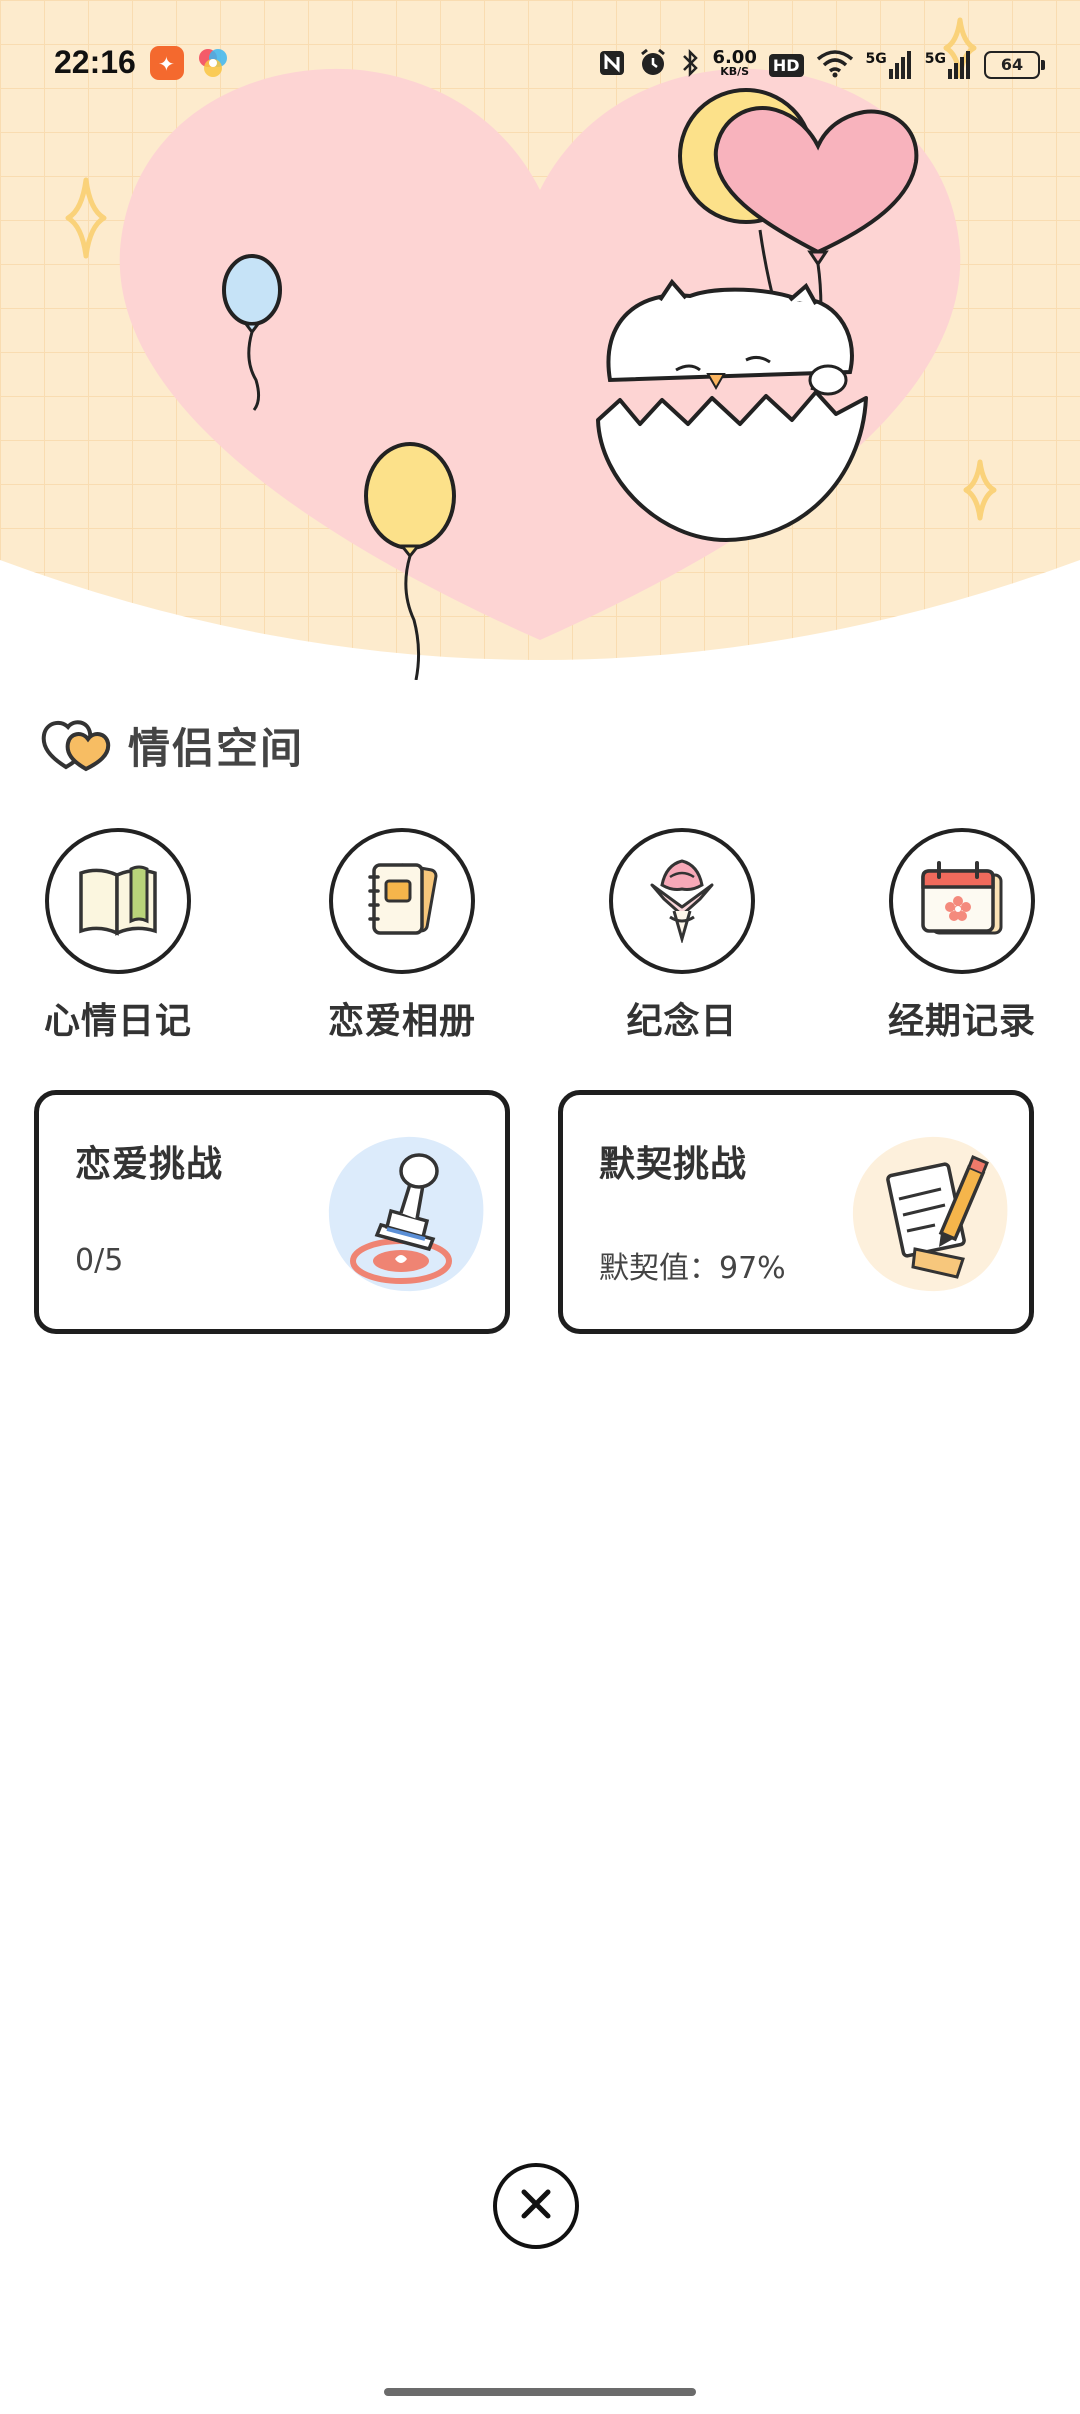 Image resolution: width=1080 pixels, height=2414 pixels. I want to click on signal-icon-2: 5G, so click(948, 65).